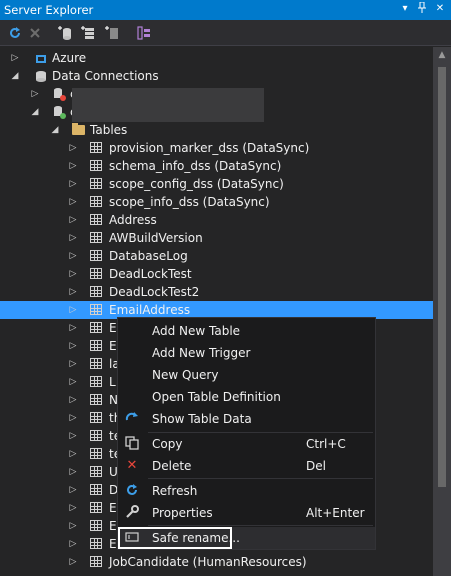 This screenshot has height=576, width=451. I want to click on menu-item-open-table-definition: Open Table Definition, so click(246, 397).